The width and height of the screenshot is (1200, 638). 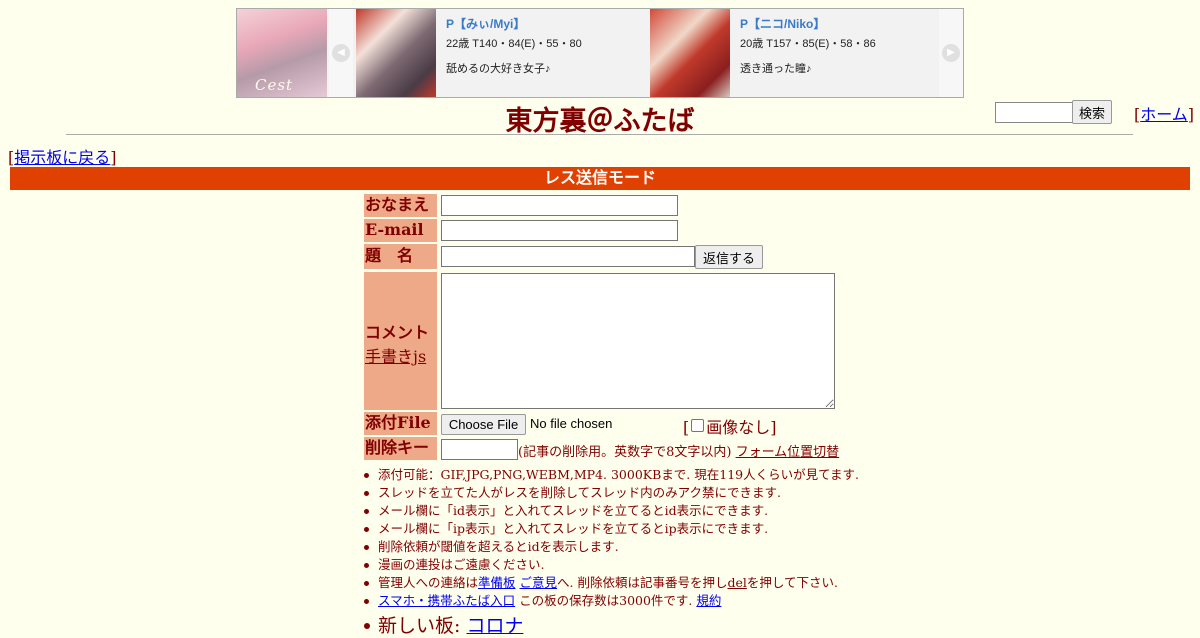 I want to click on home-link: ホーム, so click(x=1164, y=114).